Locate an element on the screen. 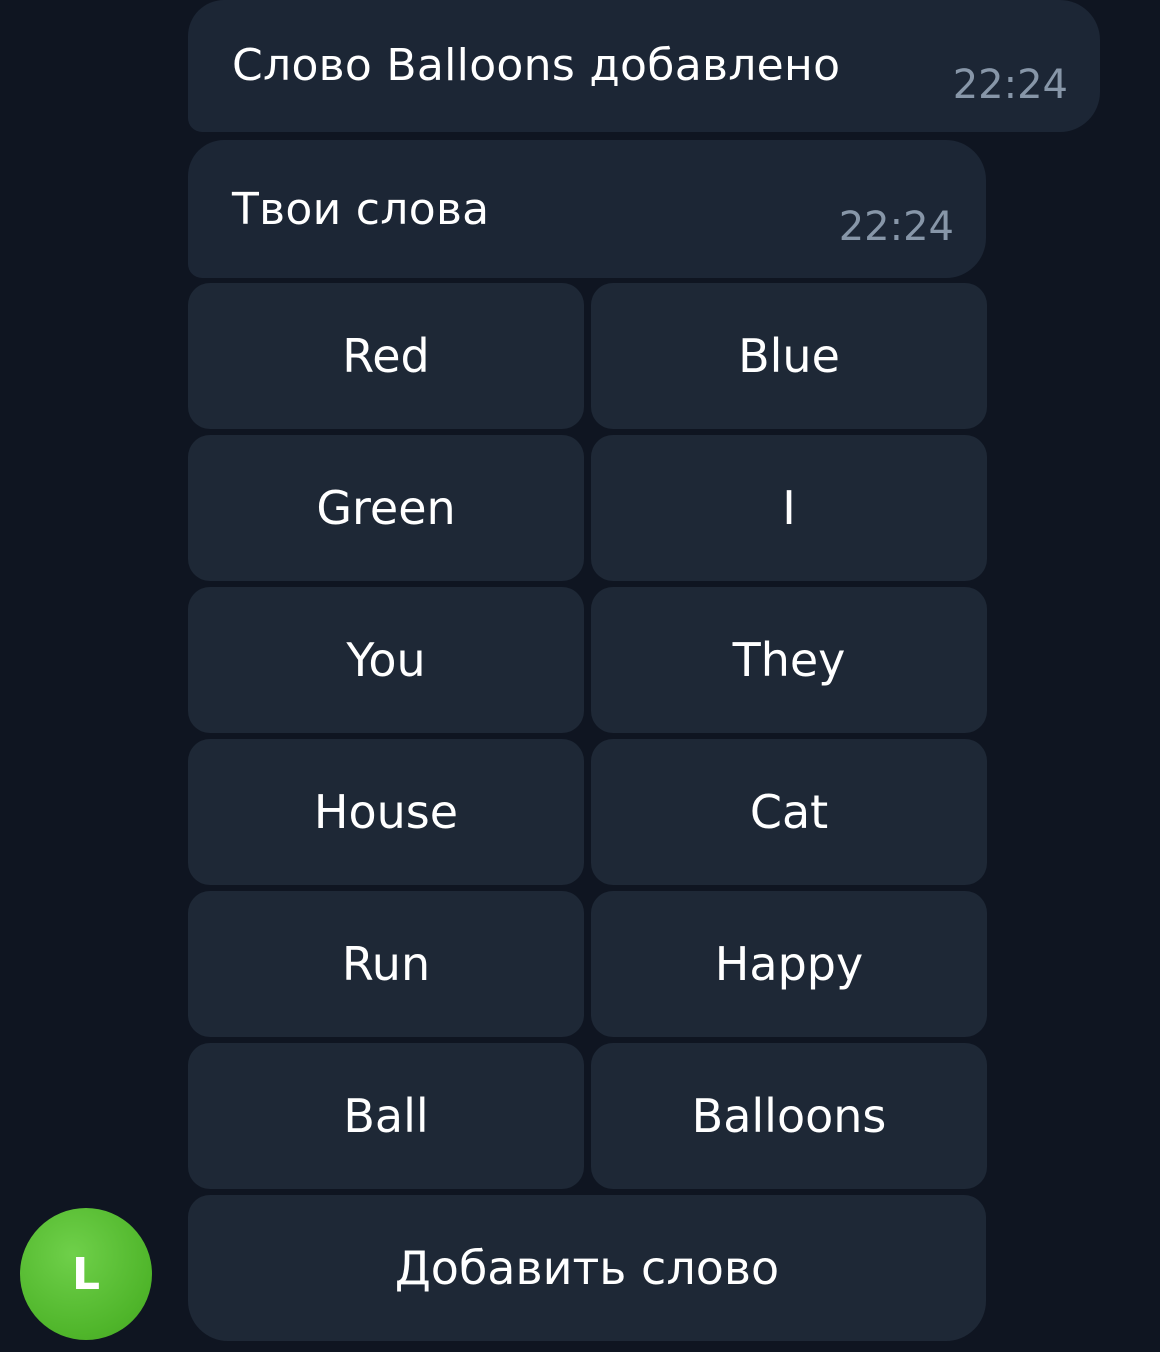 The width and height of the screenshot is (1160, 1352). word-button-red: Red is located at coordinates (386, 356).